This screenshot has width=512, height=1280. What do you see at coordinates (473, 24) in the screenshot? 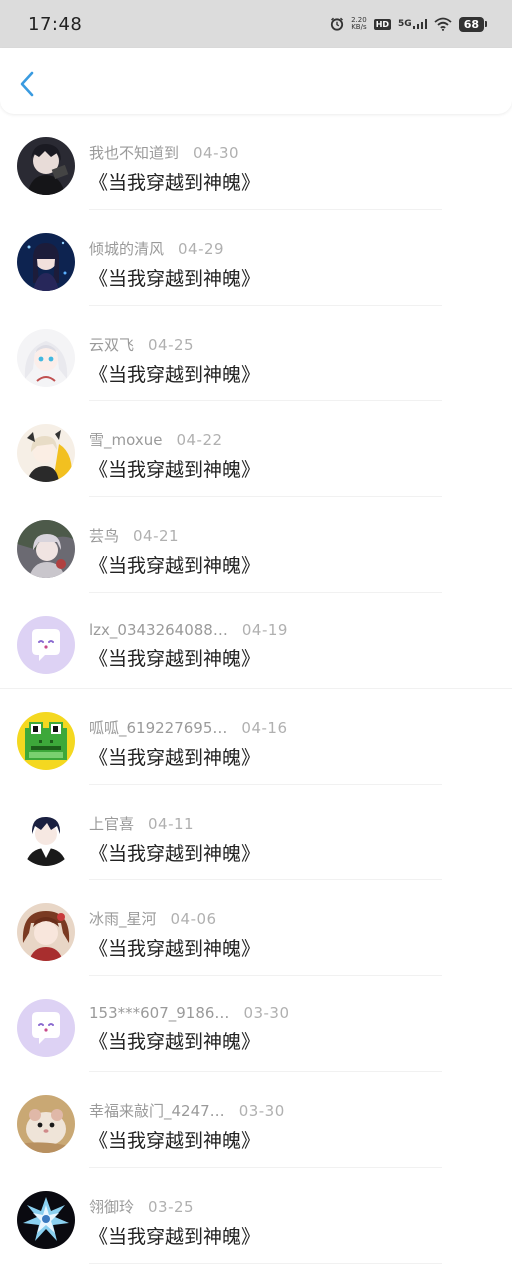
I see `battery-indicator: 68` at bounding box center [473, 24].